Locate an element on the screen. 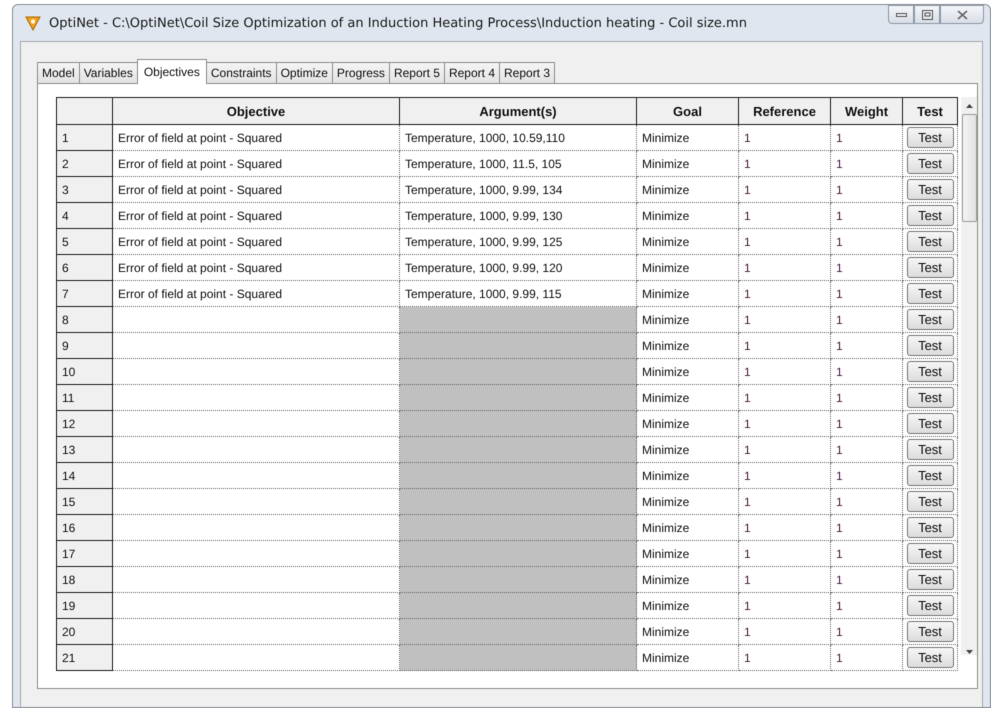  table-cell: Temperature, 1000, 11.5, 105 is located at coordinates (518, 163).